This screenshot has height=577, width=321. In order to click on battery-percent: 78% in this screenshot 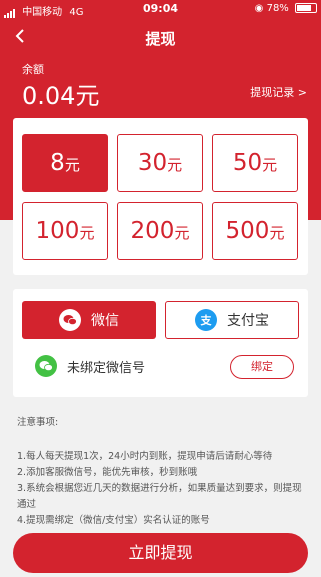, I will do `click(277, 8)`.